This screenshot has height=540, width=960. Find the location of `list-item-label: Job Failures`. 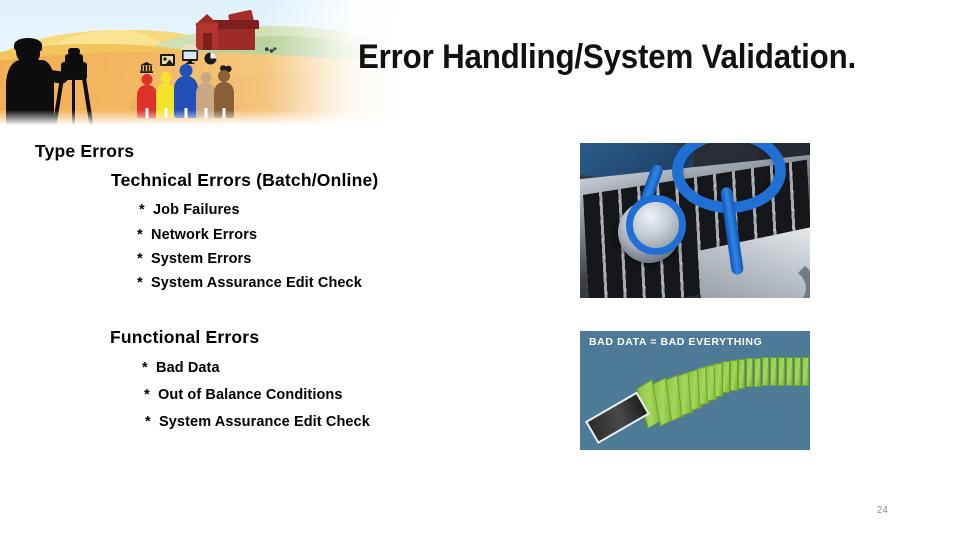

list-item-label: Job Failures is located at coordinates (196, 210).